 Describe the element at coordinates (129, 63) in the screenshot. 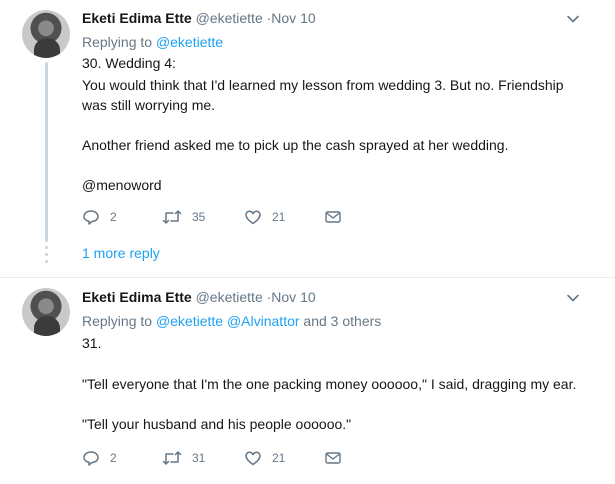

I see `tweet-text-line: 30. Wedding 4:` at that location.